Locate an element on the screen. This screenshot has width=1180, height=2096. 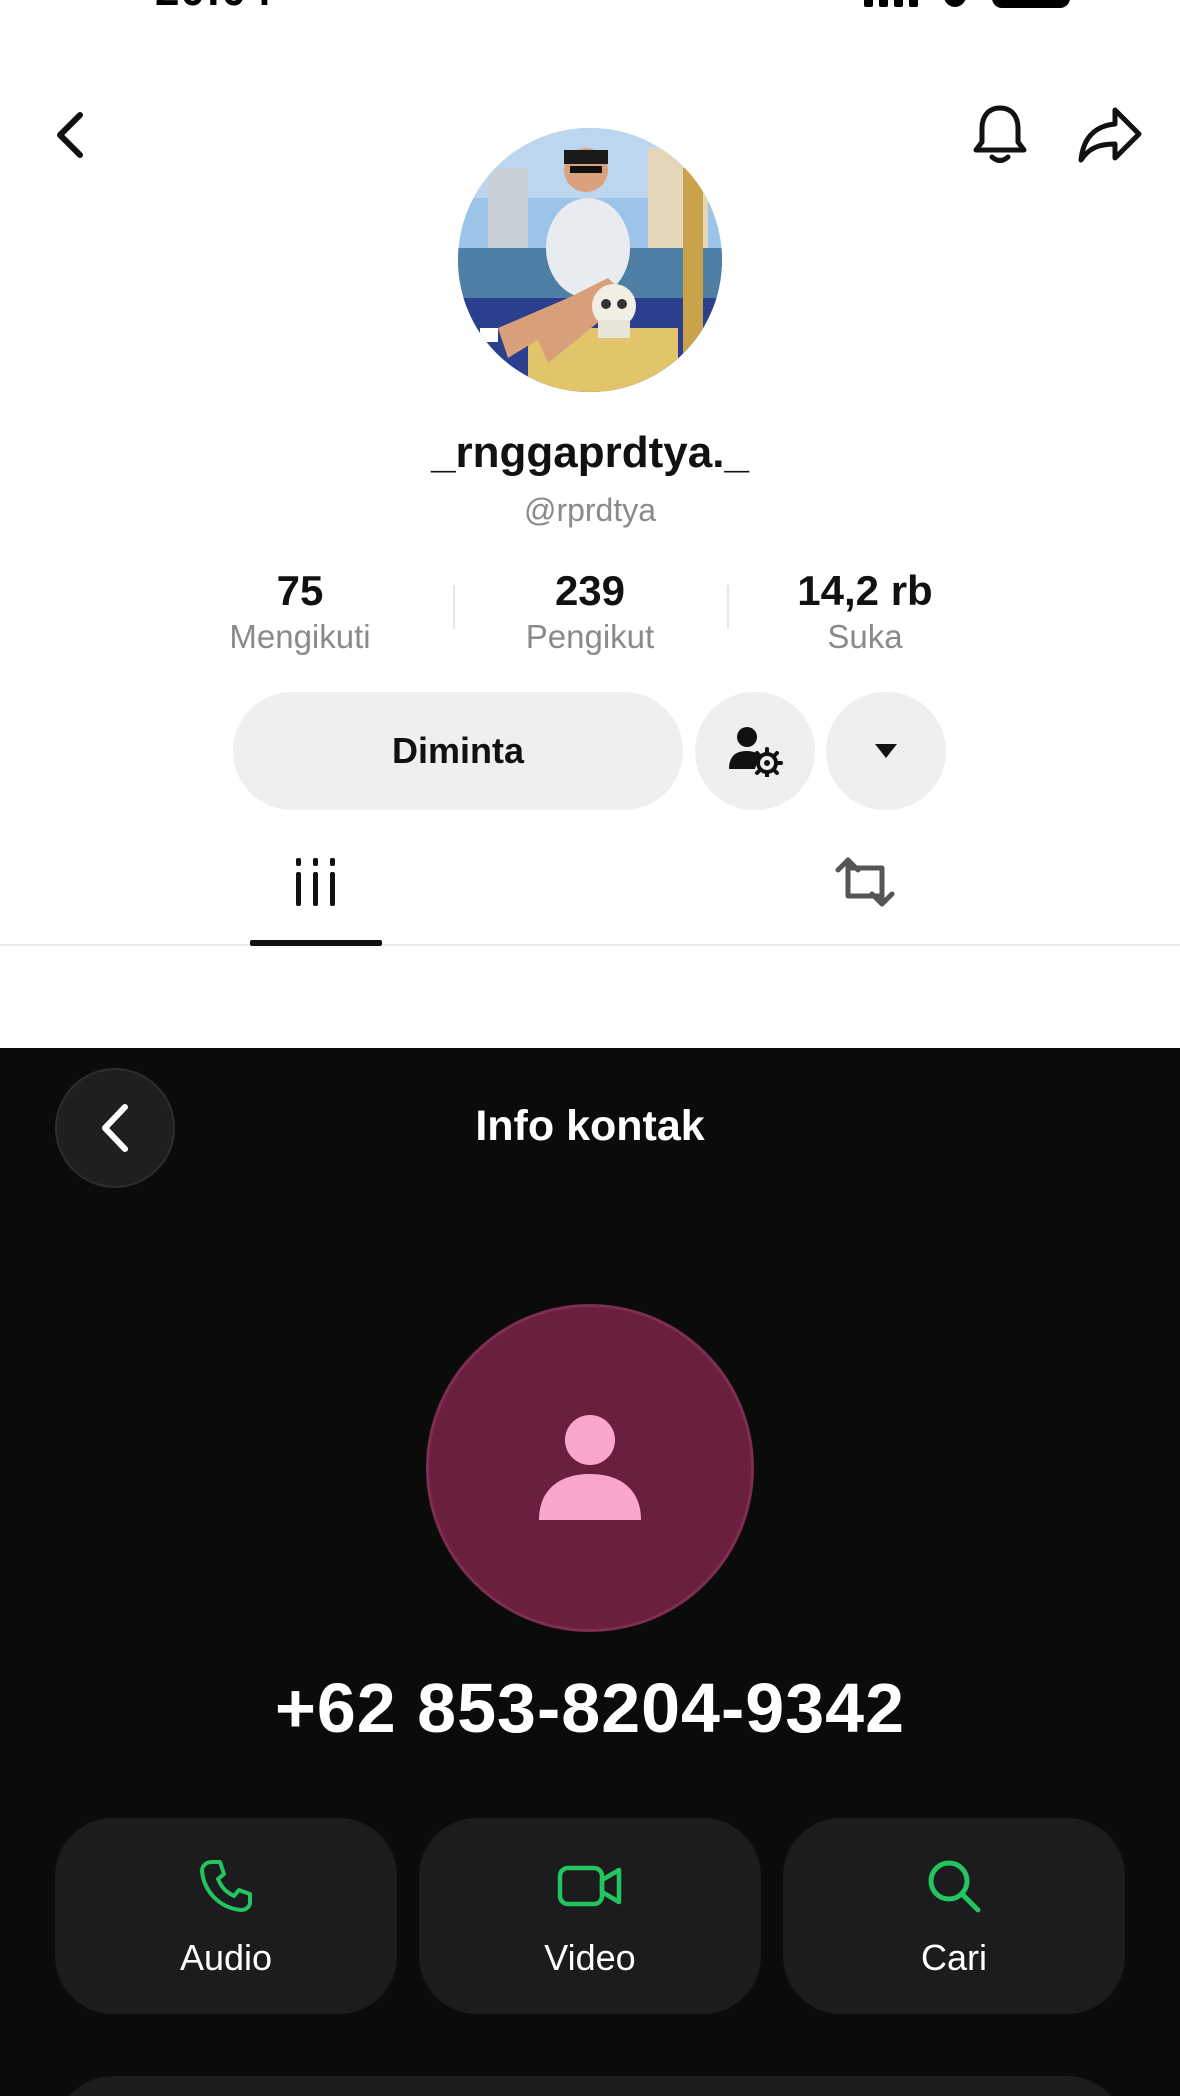
tab-videos is located at coordinates (316, 882).